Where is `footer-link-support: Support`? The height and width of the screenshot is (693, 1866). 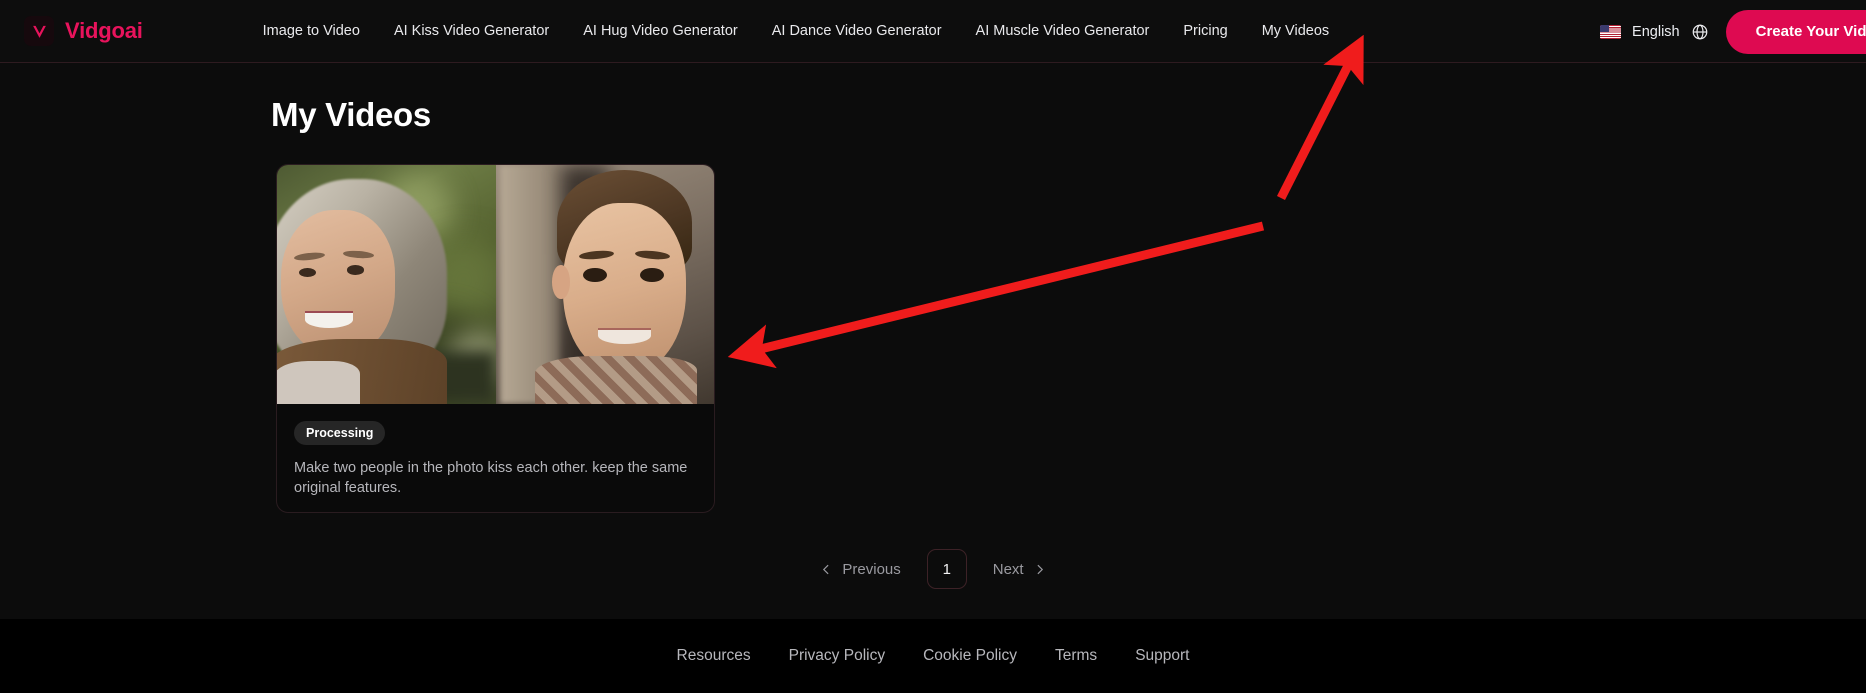 footer-link-support: Support is located at coordinates (1162, 656).